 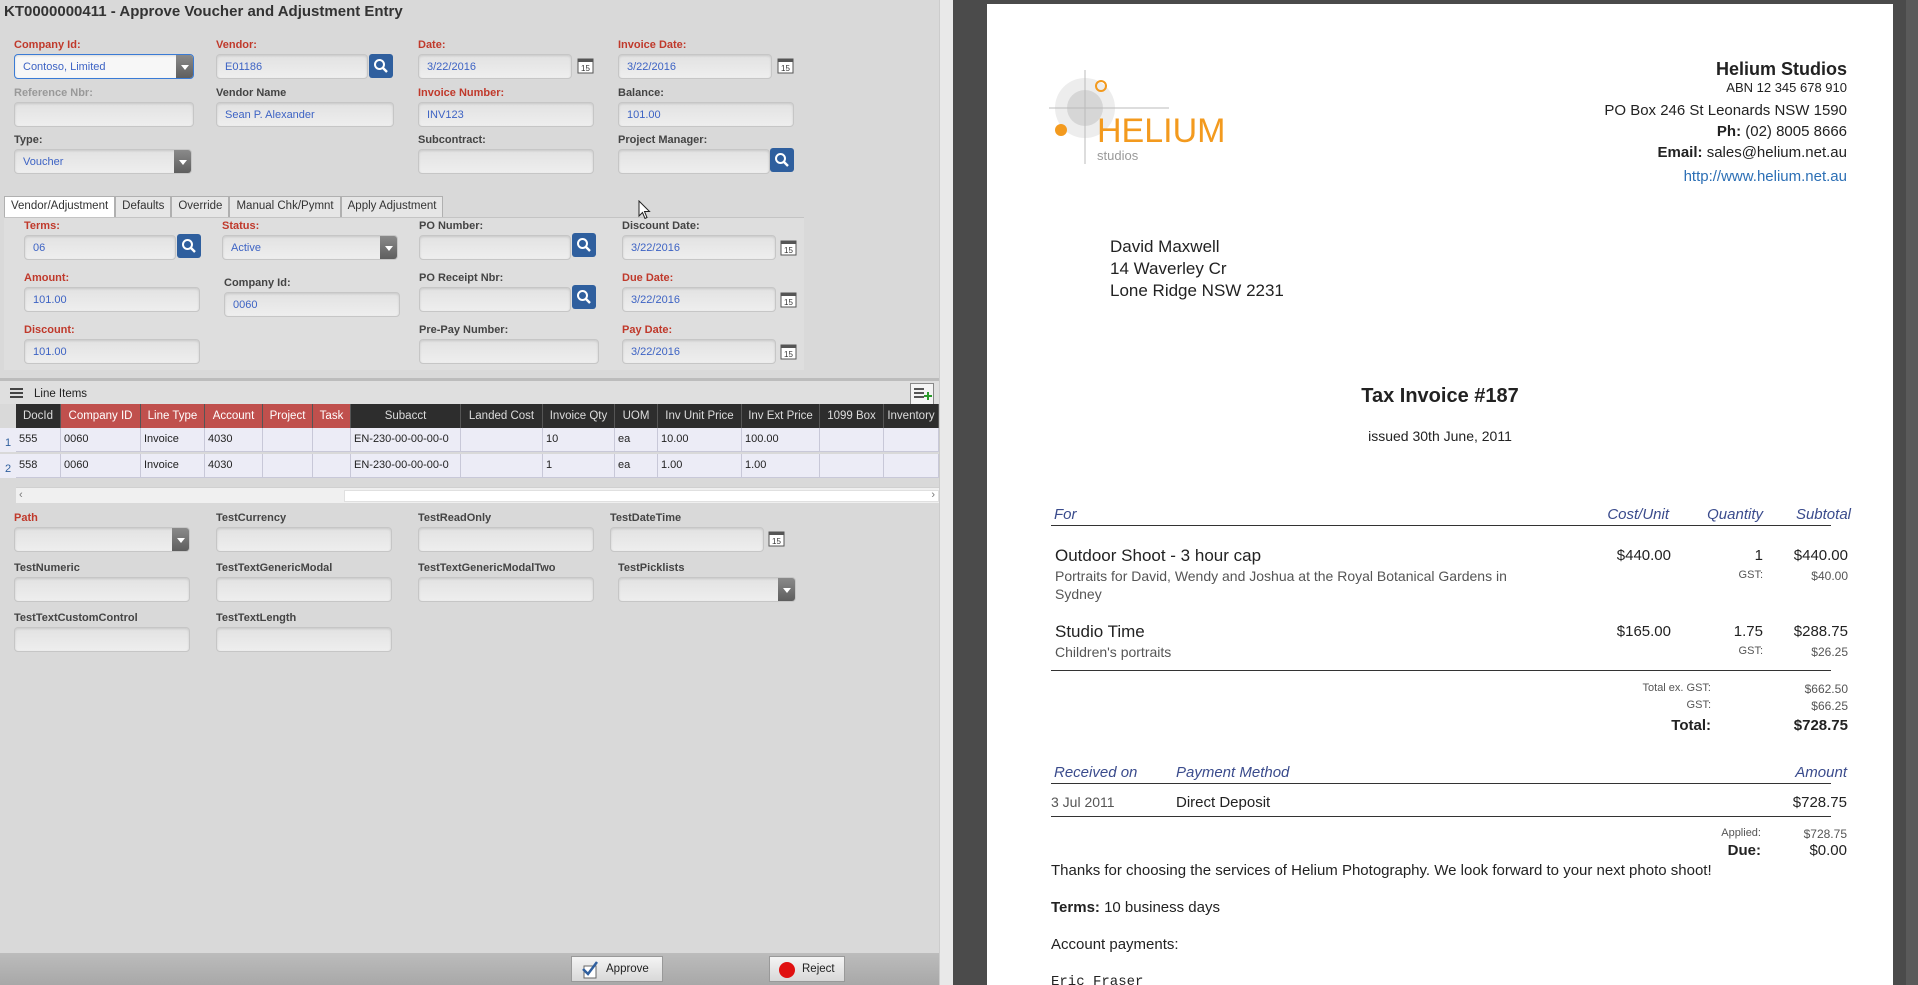 I want to click on po-receipt-search-button, so click(x=584, y=297).